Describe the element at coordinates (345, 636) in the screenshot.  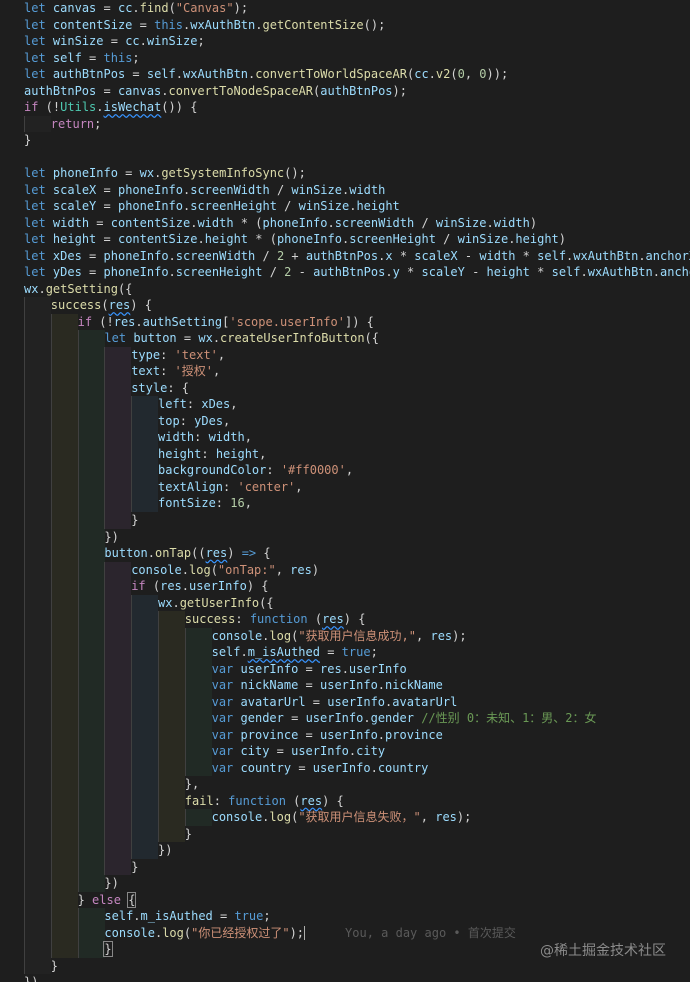
I see `code-line: console.log("获取用户信息成功,", res);` at that location.